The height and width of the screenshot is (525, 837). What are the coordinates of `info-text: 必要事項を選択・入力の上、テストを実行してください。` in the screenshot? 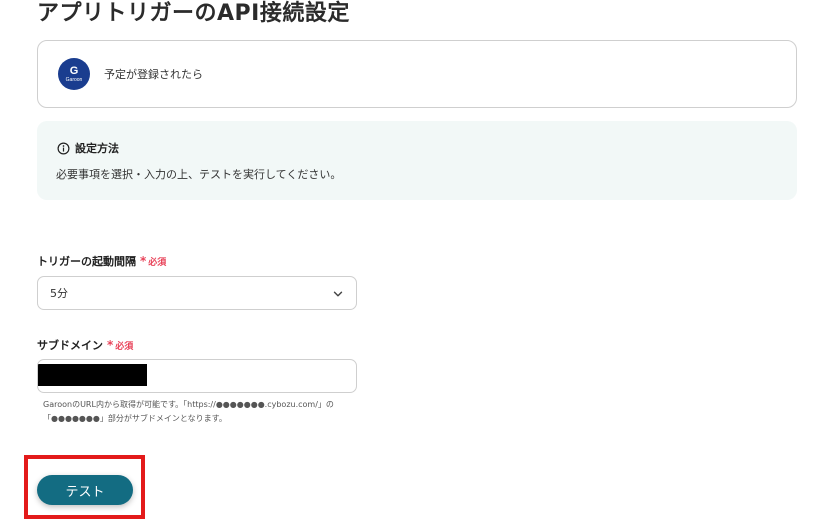 It's located at (199, 174).